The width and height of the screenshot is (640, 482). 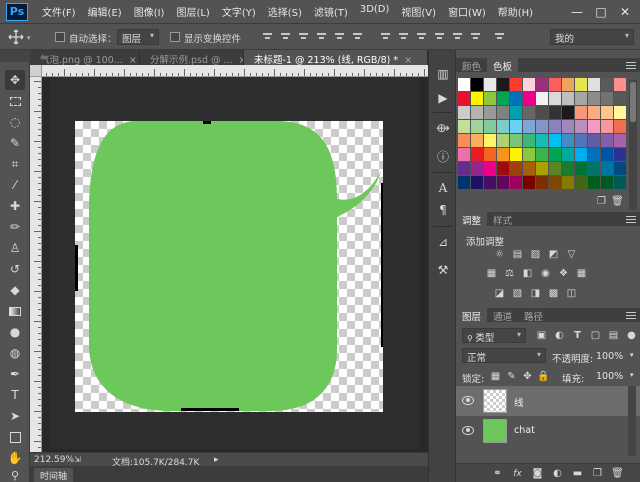 I want to click on tab-example: 分解示例.psd @ ...×, so click(x=192, y=57).